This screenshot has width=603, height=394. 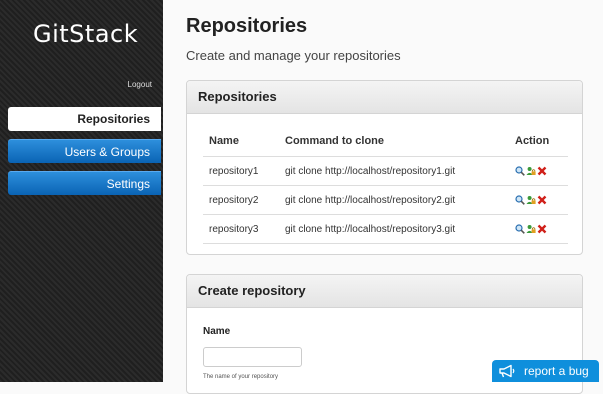 I want to click on name-help-text: The name of your repository, so click(x=241, y=377).